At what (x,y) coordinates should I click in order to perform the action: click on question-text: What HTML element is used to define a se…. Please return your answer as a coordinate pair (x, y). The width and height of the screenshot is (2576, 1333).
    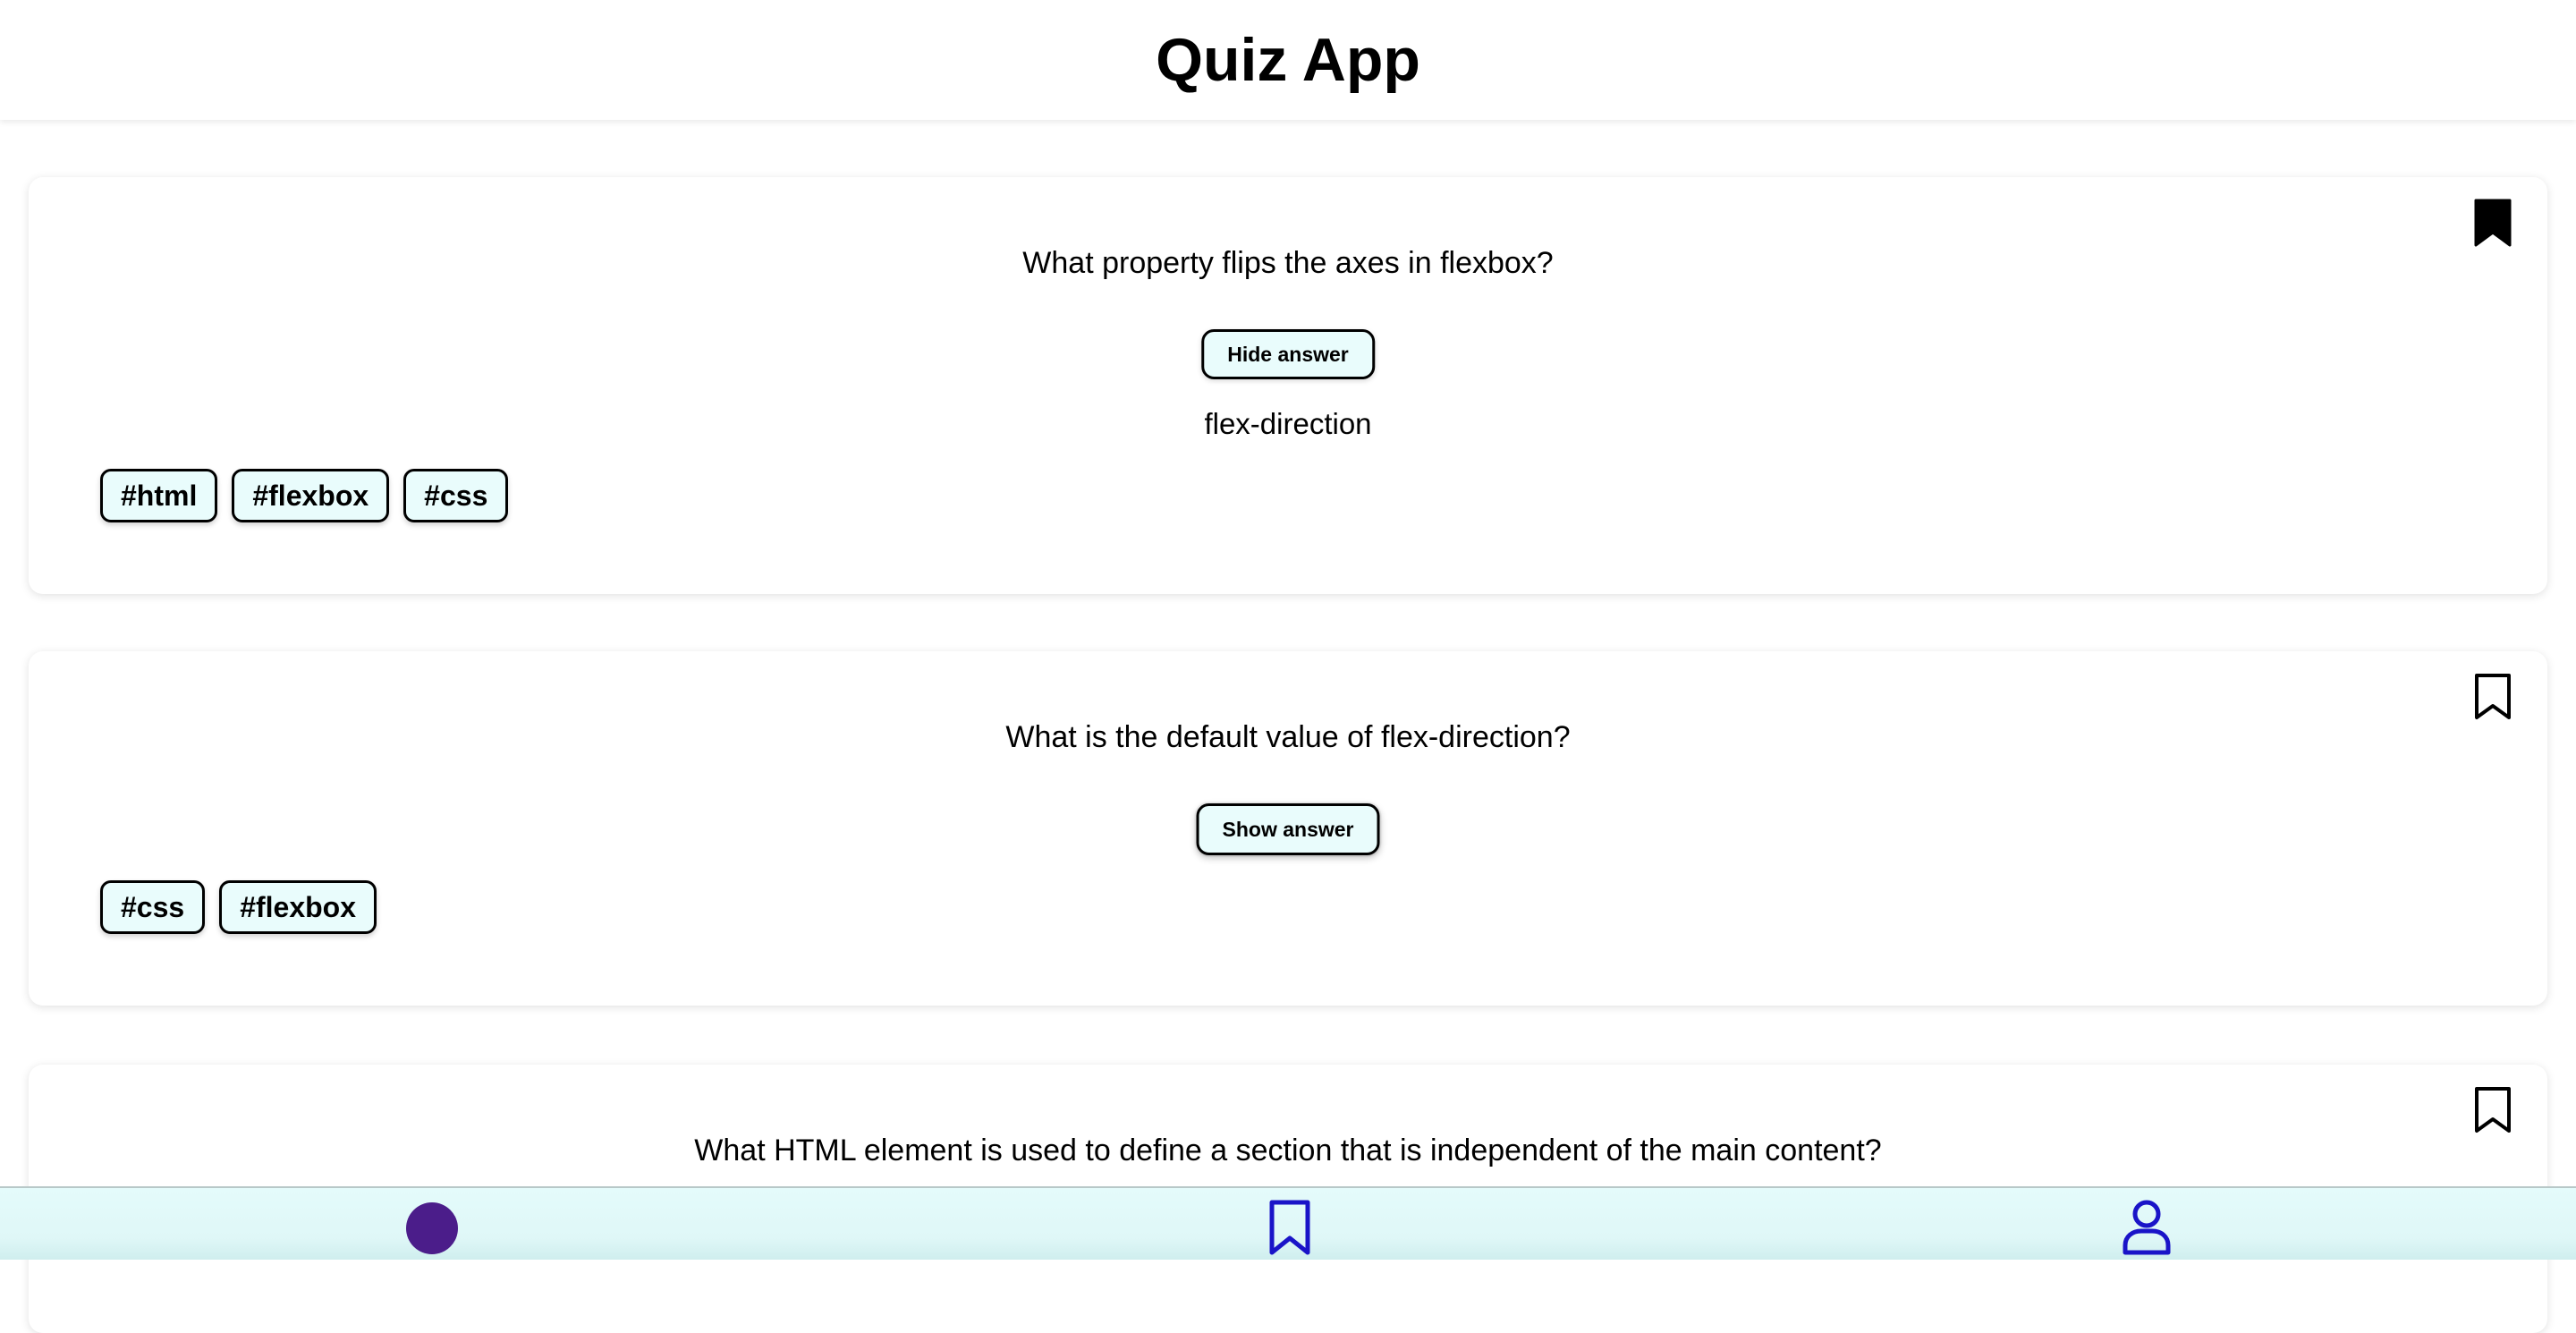
    Looking at the image, I should click on (1288, 1150).